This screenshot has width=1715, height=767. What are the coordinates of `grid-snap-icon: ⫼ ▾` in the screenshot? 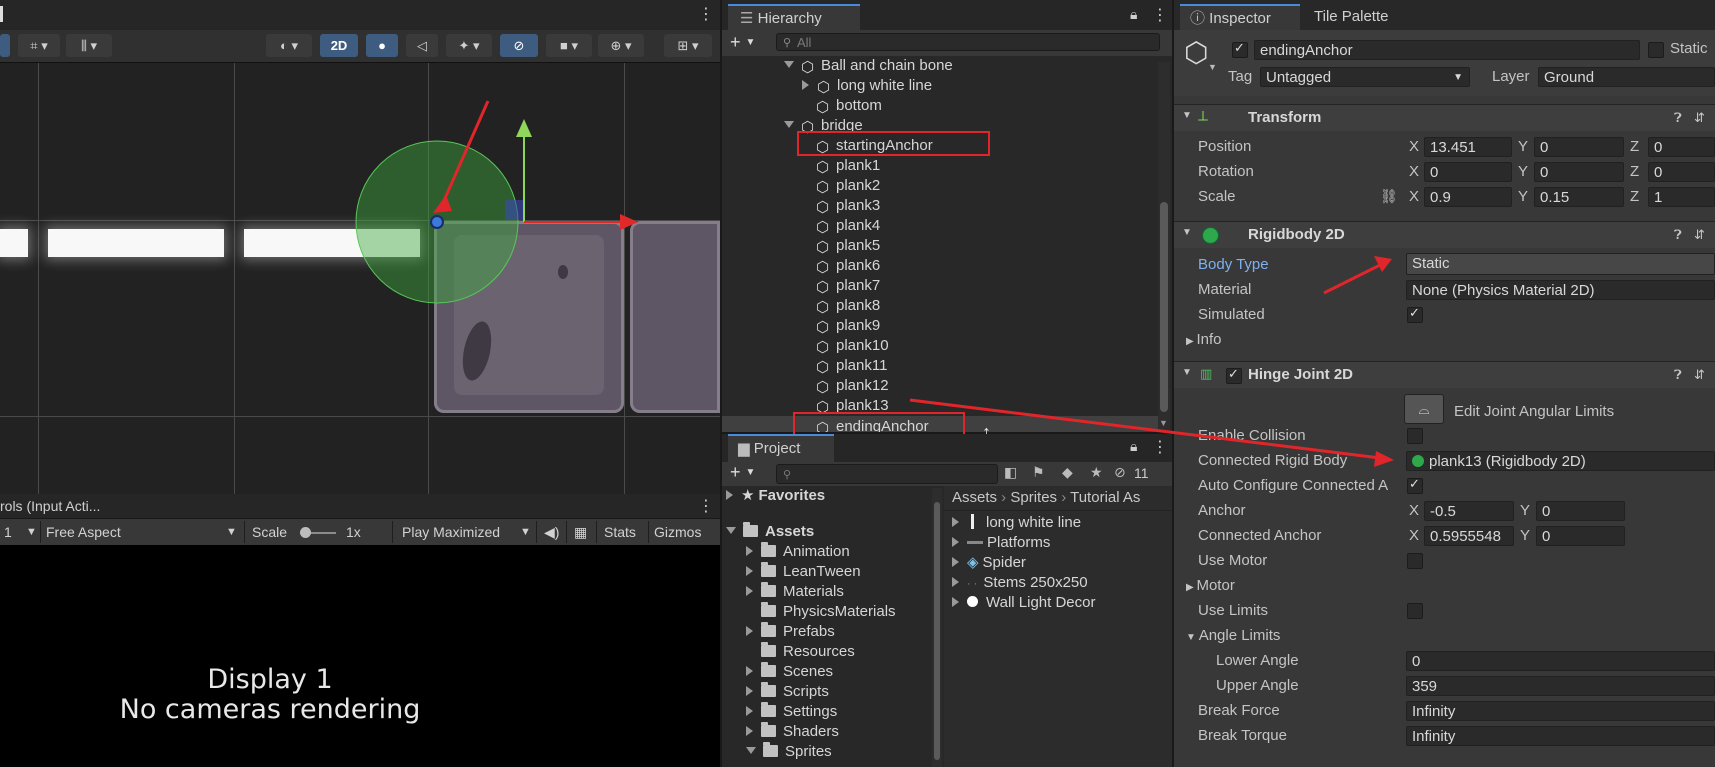 It's located at (89, 45).